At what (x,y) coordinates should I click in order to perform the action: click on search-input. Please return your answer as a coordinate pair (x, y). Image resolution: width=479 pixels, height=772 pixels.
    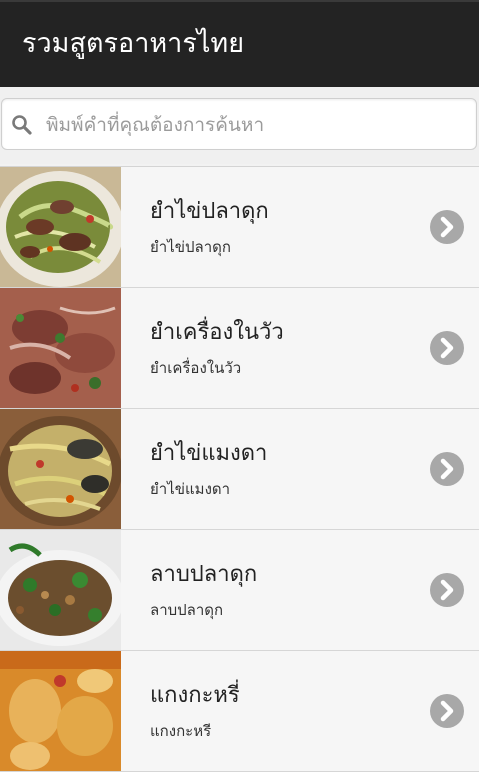
    Looking at the image, I should click on (256, 125).